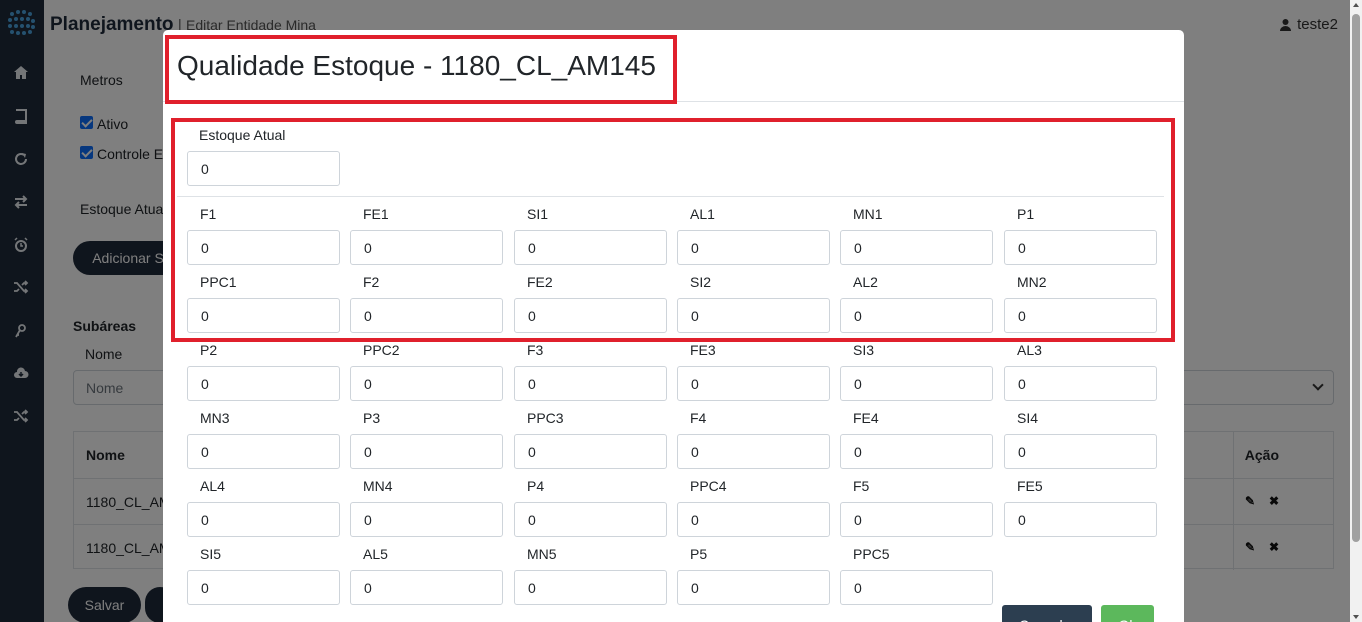 The width and height of the screenshot is (1362, 622). Describe the element at coordinates (1080, 247) in the screenshot. I see `field-input-p1` at that location.